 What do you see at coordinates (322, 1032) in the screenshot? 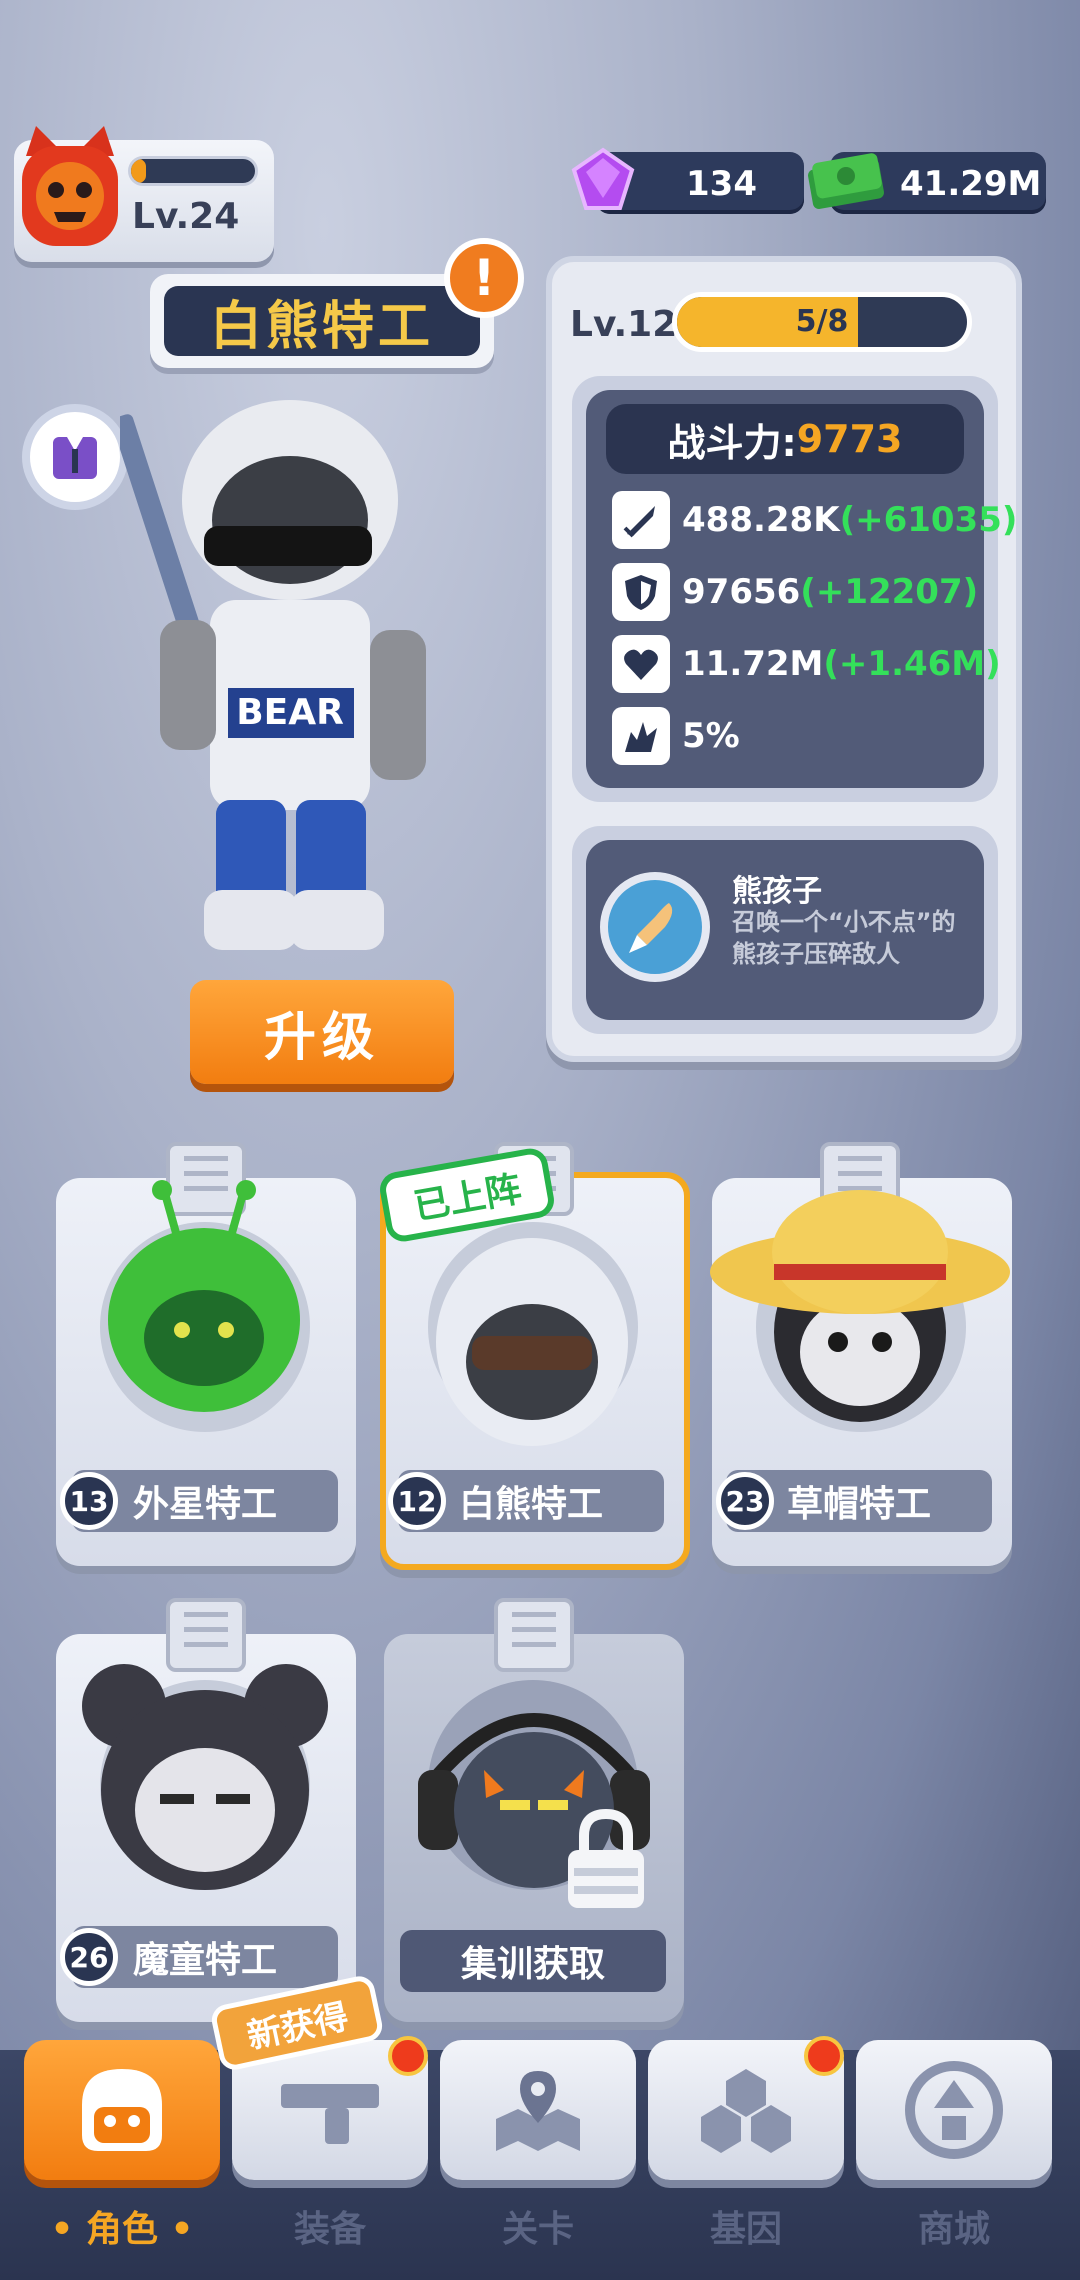
I see `upgrade-button: 升级` at bounding box center [322, 1032].